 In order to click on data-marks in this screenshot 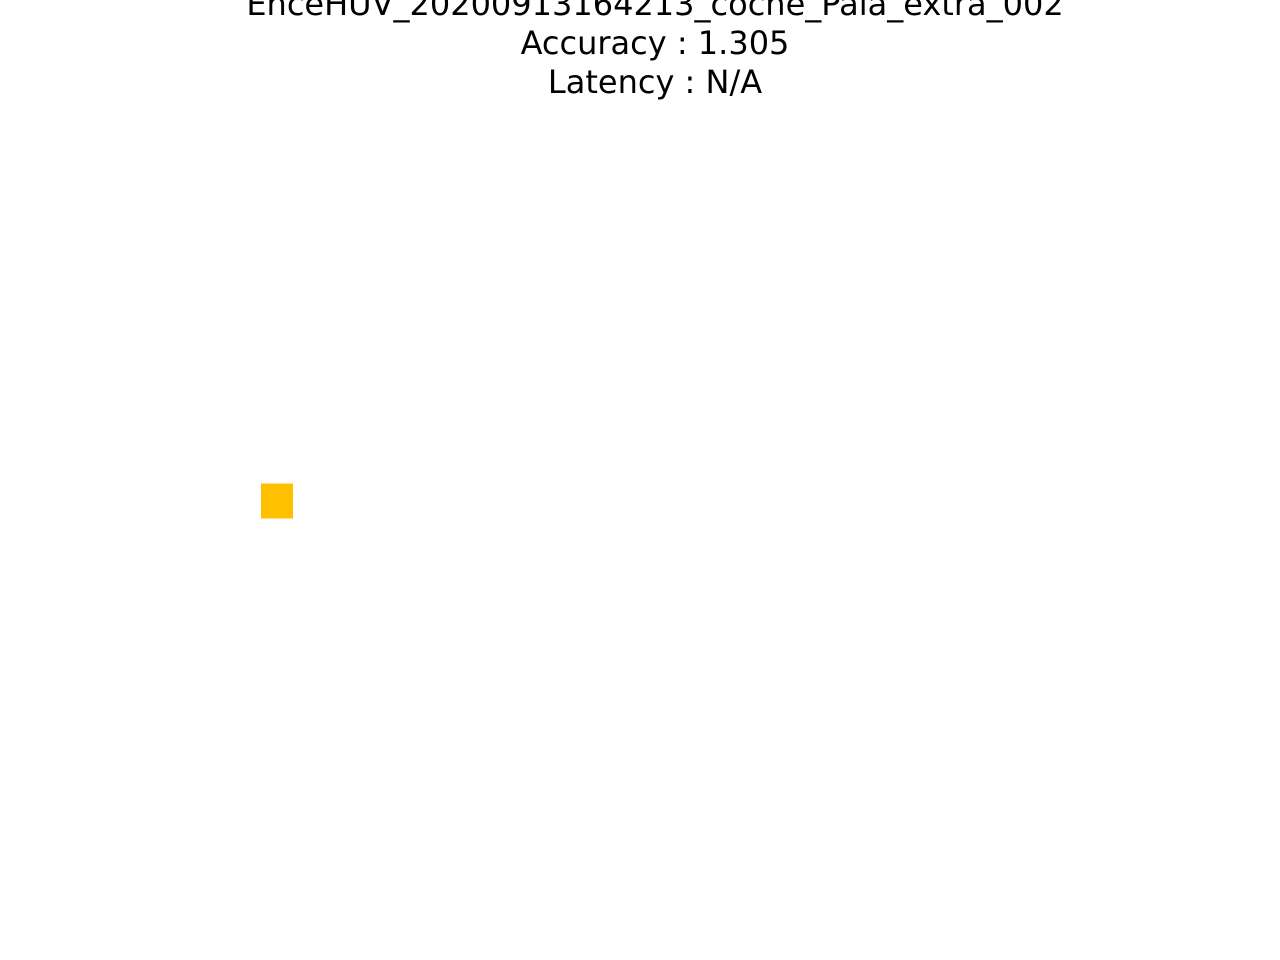, I will do `click(277, 501)`.